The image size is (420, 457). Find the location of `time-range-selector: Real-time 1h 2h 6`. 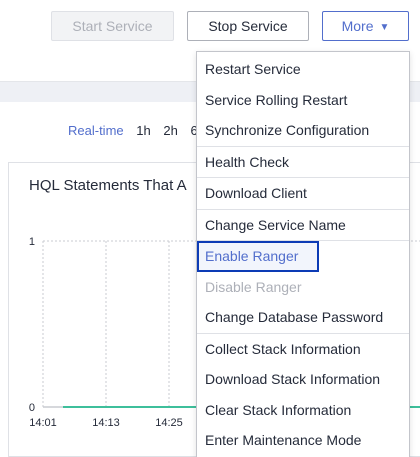

time-range-selector: Real-time 1h 2h 6 is located at coordinates (137, 130).